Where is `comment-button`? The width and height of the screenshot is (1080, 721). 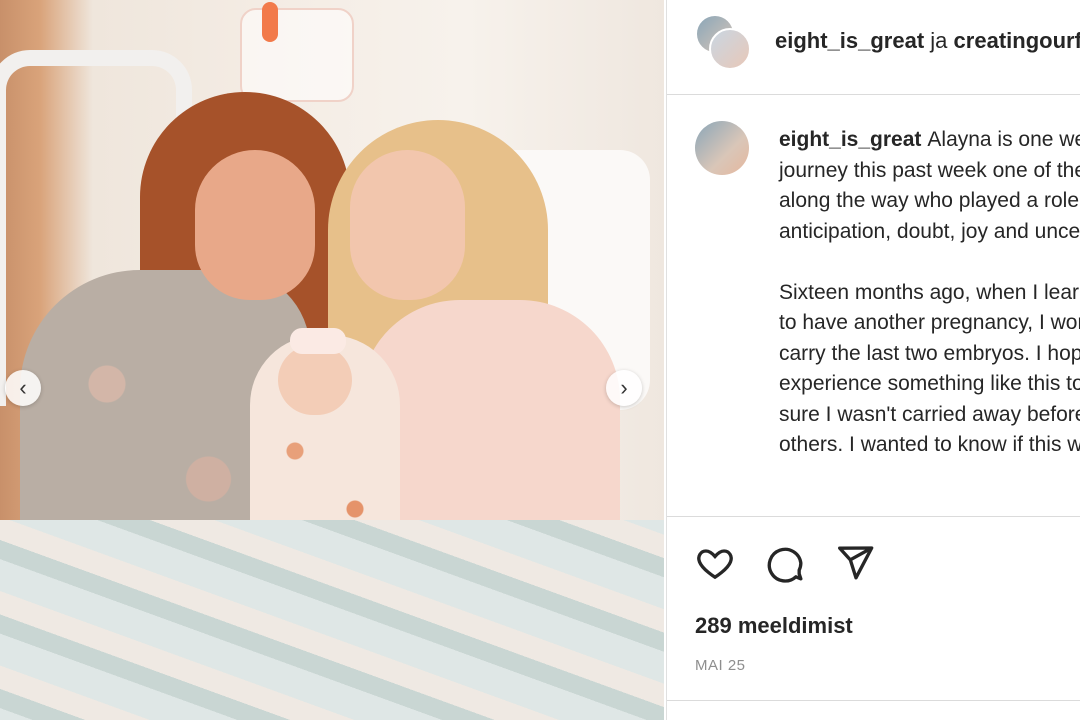
comment-button is located at coordinates (785, 563).